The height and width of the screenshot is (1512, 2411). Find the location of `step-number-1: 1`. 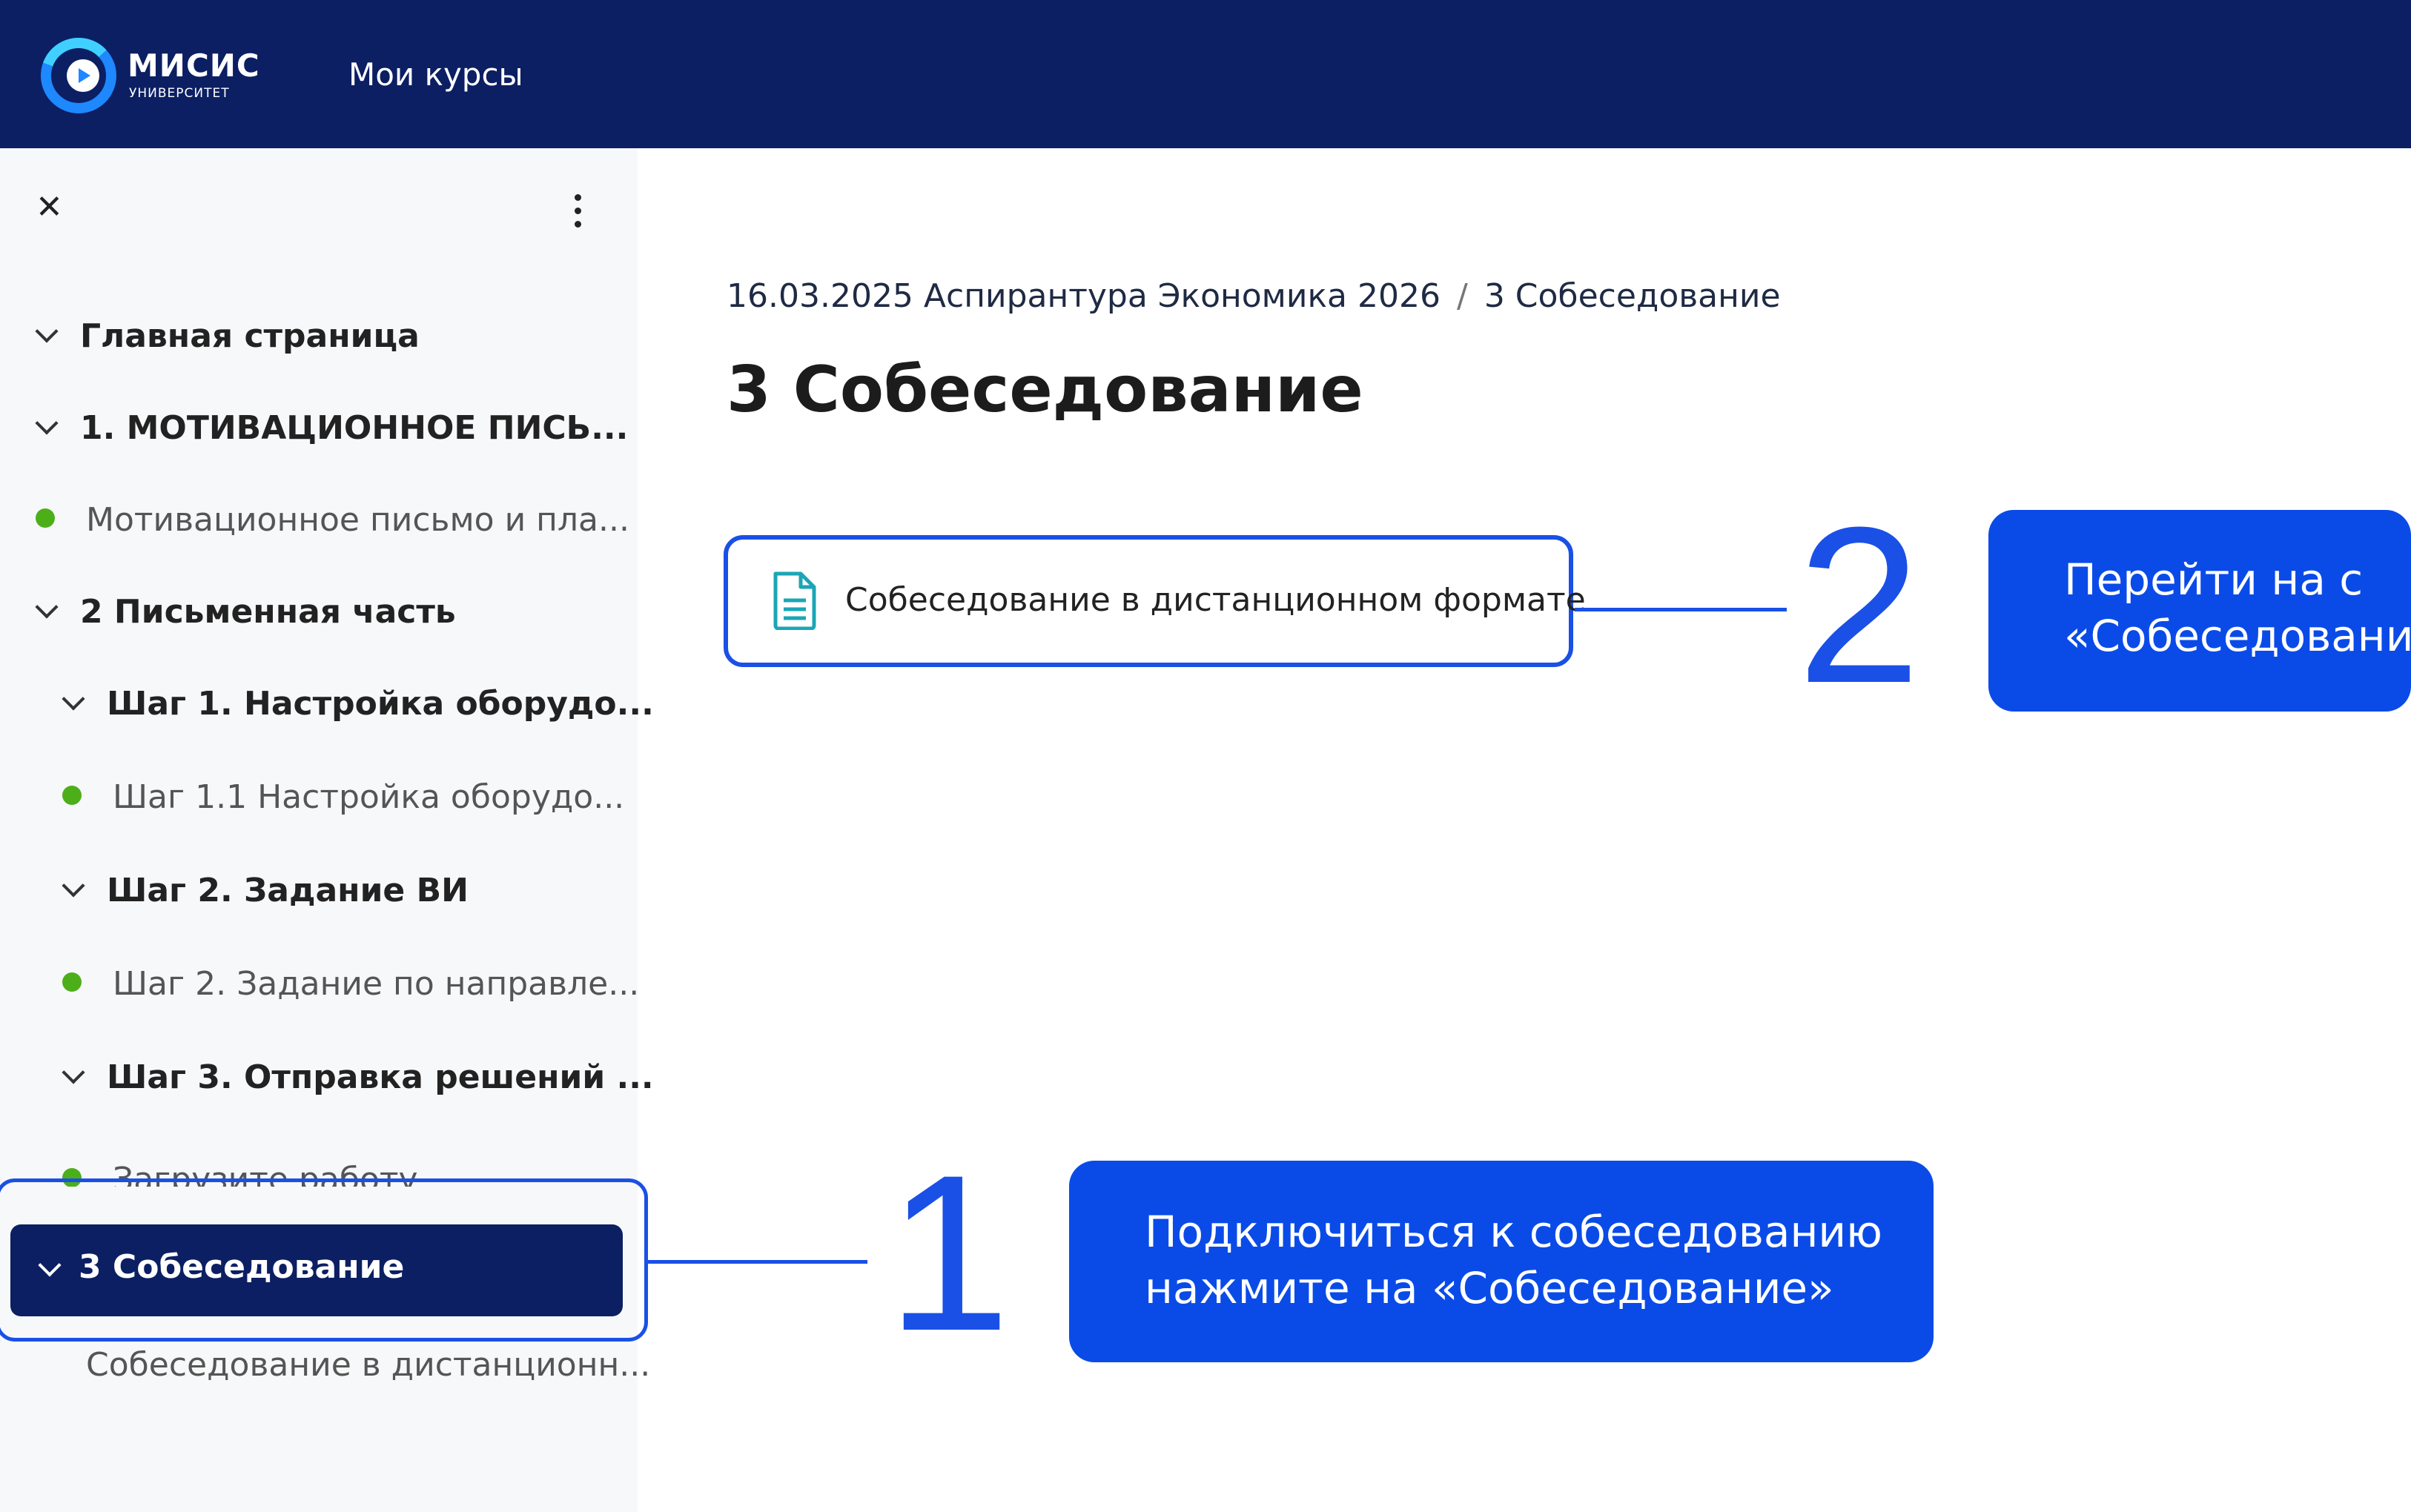

step-number-1: 1 is located at coordinates (949, 1253).